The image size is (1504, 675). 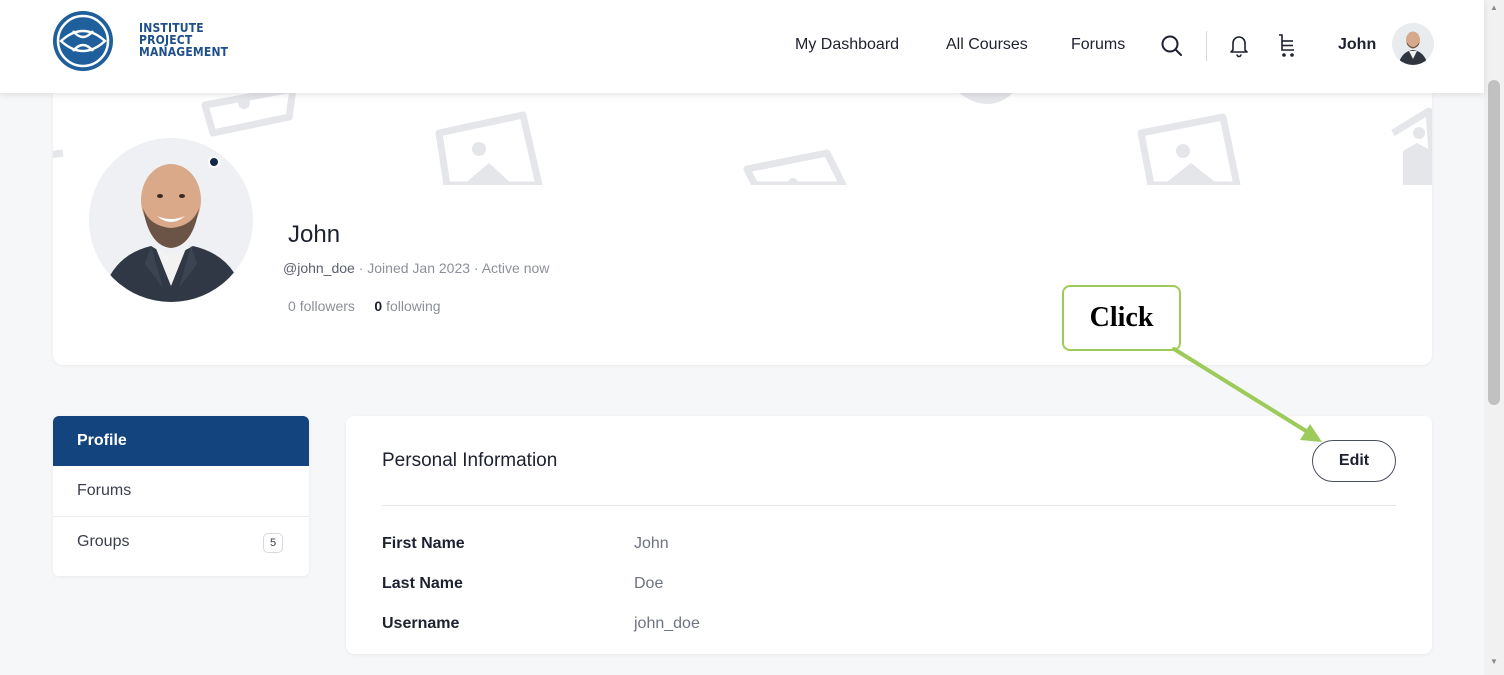 I want to click on edit-button: Edit, so click(x=1354, y=461).